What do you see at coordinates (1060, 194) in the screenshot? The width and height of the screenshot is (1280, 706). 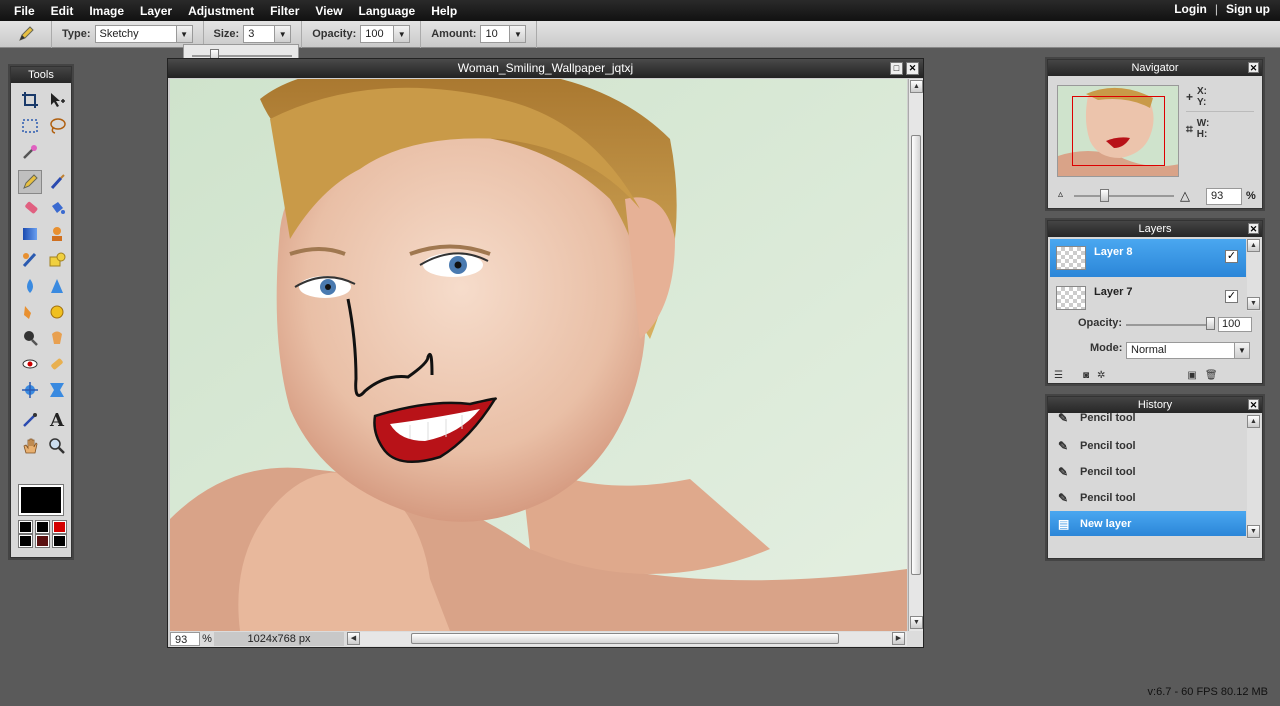 I see `zoom-out-icon: ▵` at bounding box center [1060, 194].